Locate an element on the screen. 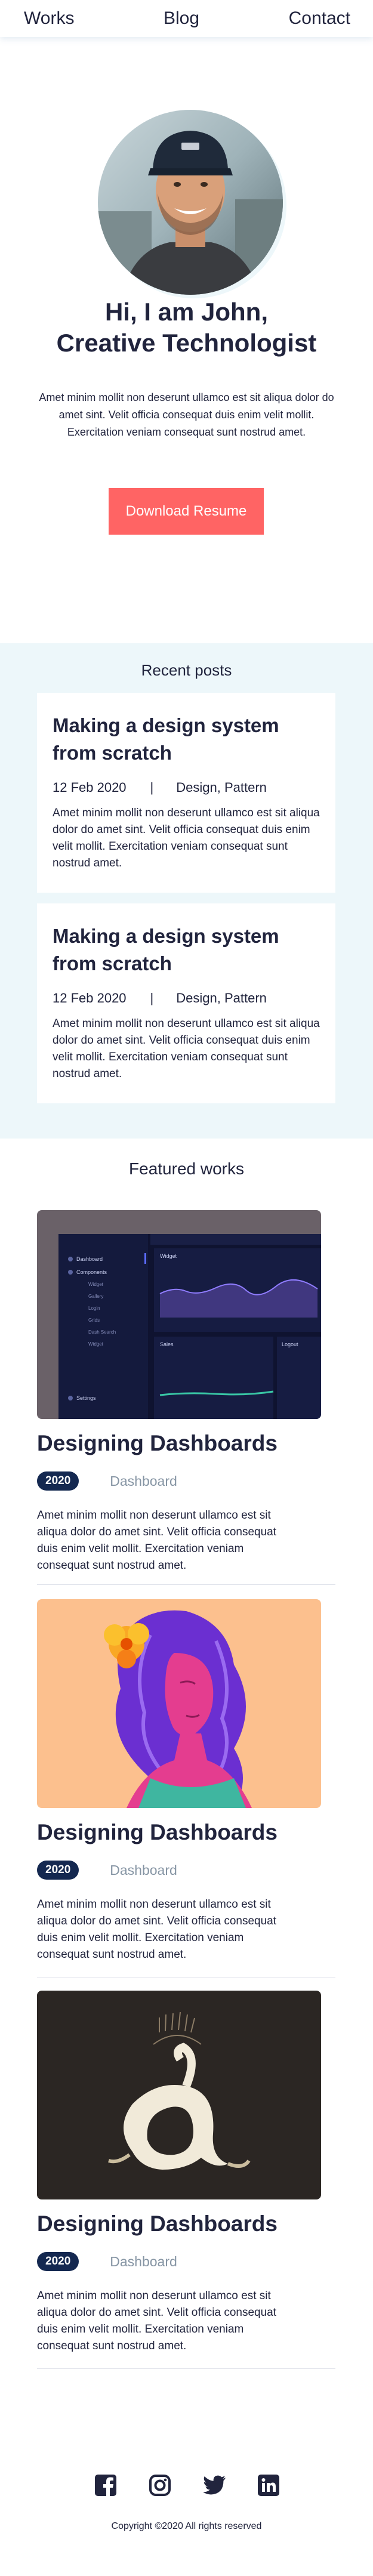 The height and width of the screenshot is (2576, 373). submenu-login: Login is located at coordinates (94, 1309).